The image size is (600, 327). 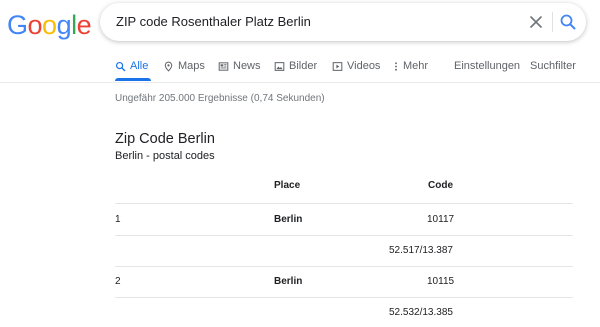 What do you see at coordinates (84, 25) in the screenshot?
I see `logo-letter: e` at bounding box center [84, 25].